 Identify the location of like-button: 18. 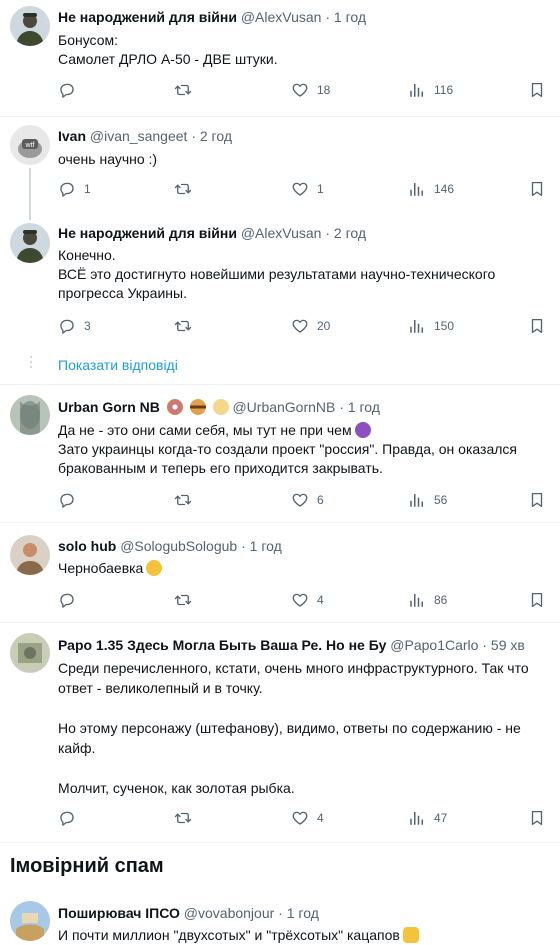
(310, 90).